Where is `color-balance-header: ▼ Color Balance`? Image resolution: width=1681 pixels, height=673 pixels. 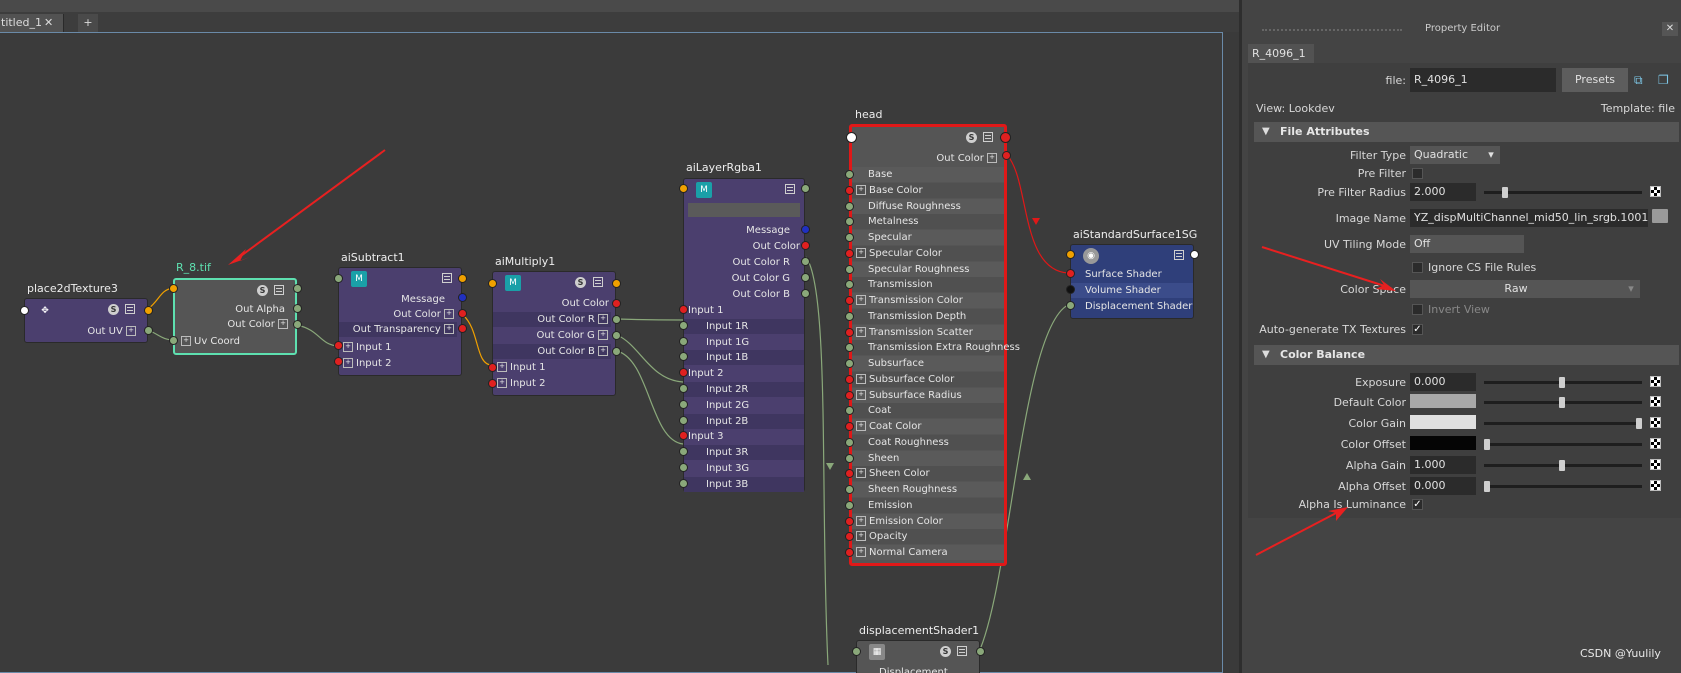
color-balance-header: ▼ Color Balance is located at coordinates (1466, 355).